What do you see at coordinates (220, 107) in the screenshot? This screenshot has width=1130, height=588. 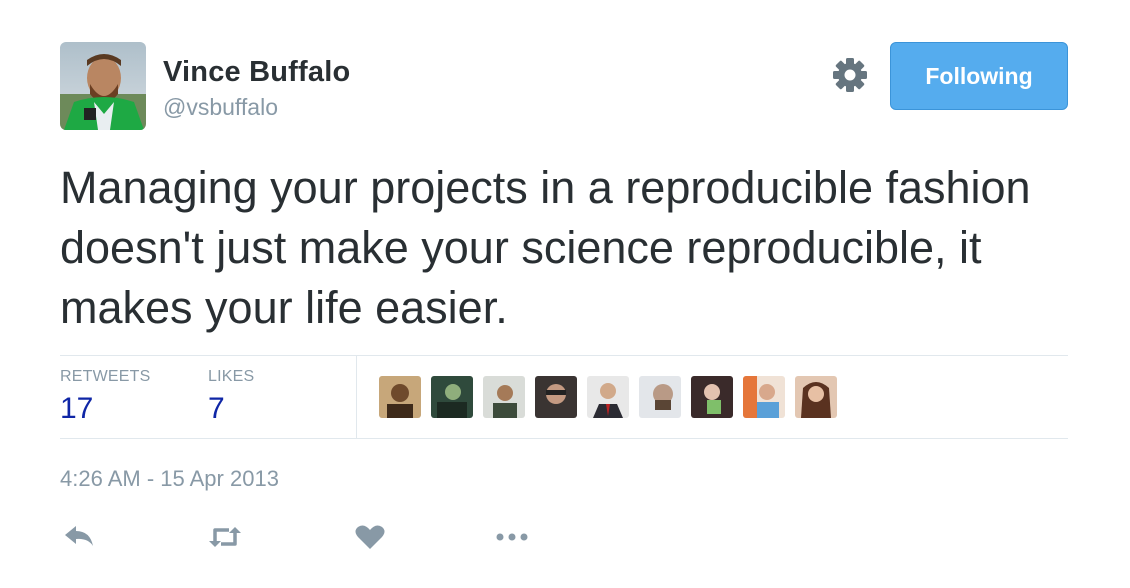 I see `author-handle: @vsbuffalo` at bounding box center [220, 107].